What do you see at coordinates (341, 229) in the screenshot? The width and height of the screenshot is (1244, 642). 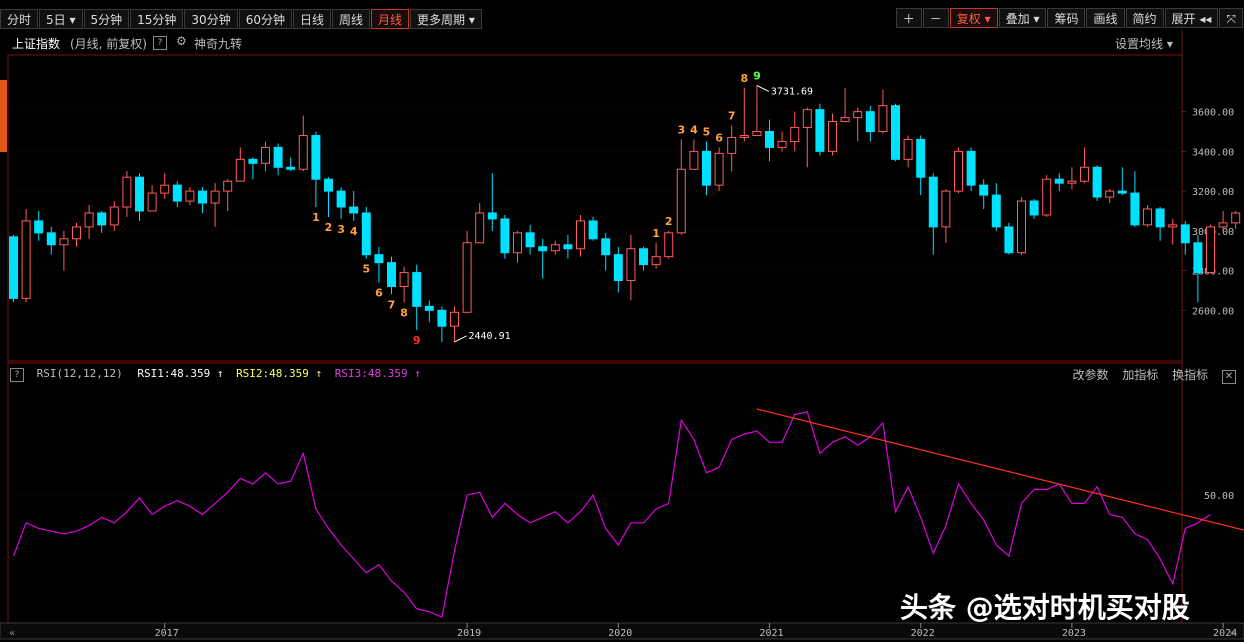 I see `nine-turn-mark-2: 3` at bounding box center [341, 229].